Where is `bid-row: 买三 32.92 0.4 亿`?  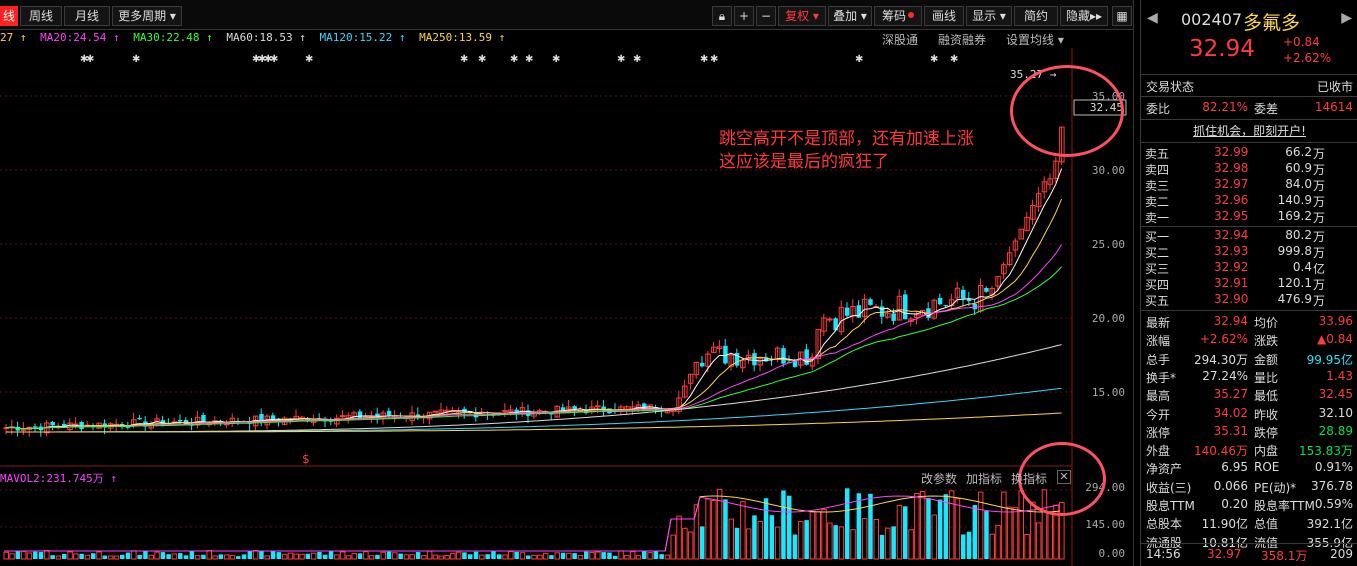
bid-row: 买三 32.92 0.4 亿 is located at coordinates (1249, 268).